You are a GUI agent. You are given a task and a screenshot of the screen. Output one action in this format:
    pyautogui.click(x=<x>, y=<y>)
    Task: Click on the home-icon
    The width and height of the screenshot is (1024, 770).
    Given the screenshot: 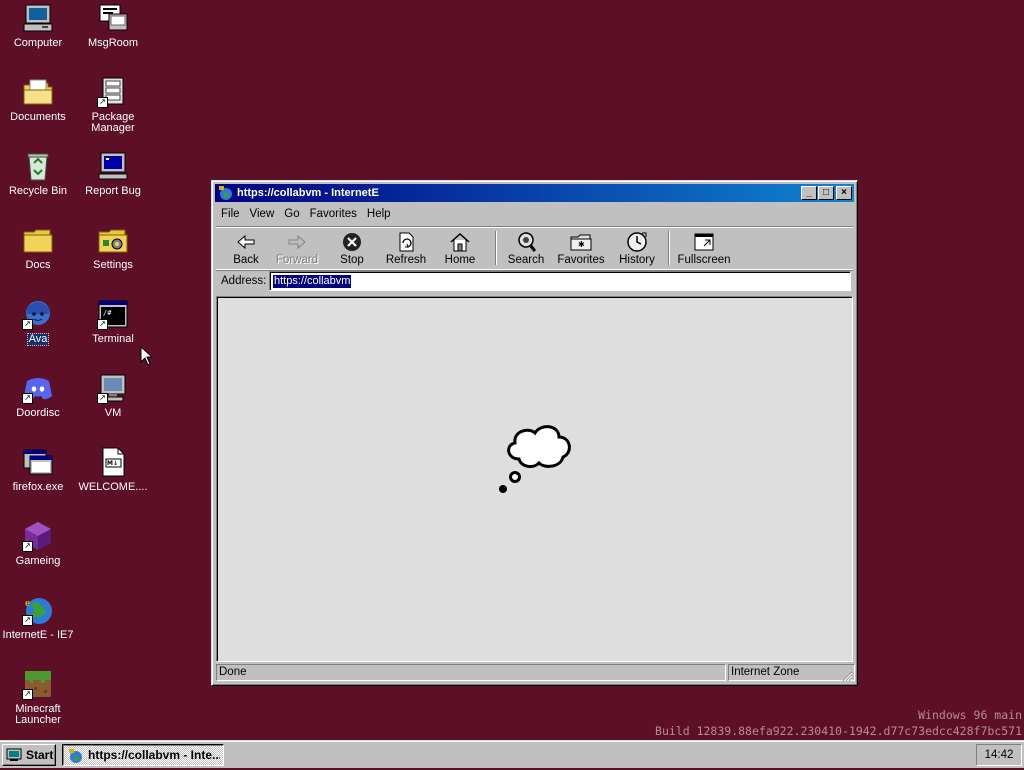 What is the action you would take?
    pyautogui.click(x=460, y=242)
    